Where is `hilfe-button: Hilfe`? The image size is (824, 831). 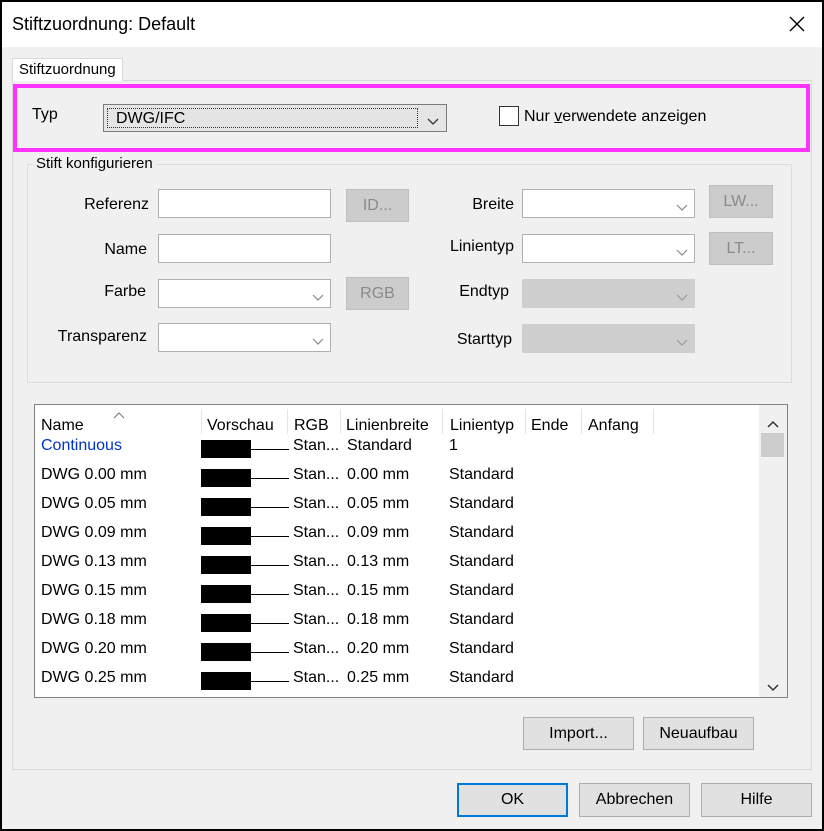
hilfe-button: Hilfe is located at coordinates (756, 800).